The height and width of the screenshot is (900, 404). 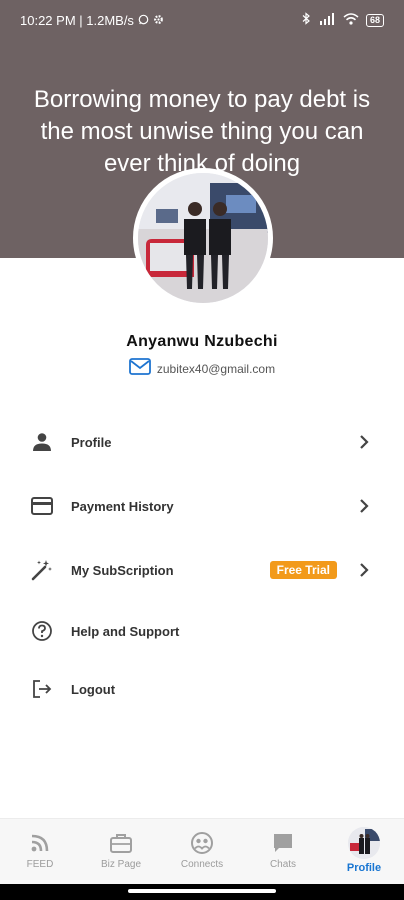 I want to click on nav-label: Connects, so click(x=202, y=864).